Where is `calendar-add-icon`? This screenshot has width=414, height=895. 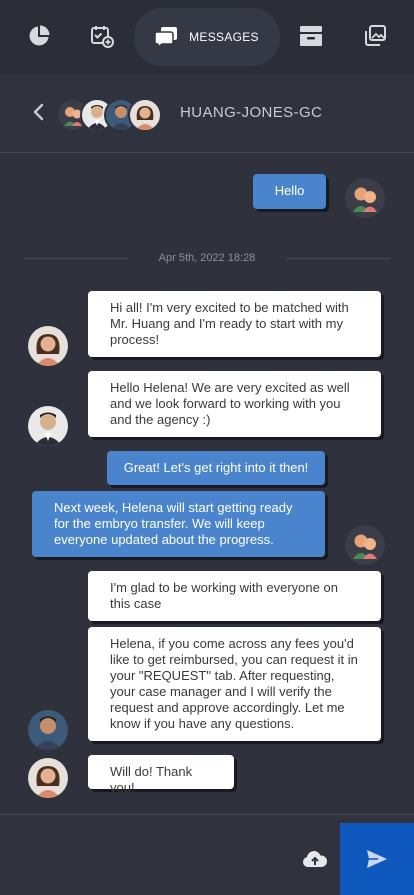 calendar-add-icon is located at coordinates (102, 37).